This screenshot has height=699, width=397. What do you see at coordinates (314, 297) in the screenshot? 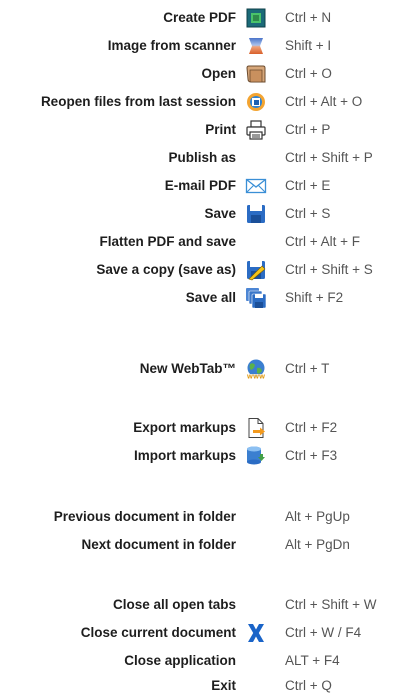
I see `shortcut-text: Shift + F2` at bounding box center [314, 297].